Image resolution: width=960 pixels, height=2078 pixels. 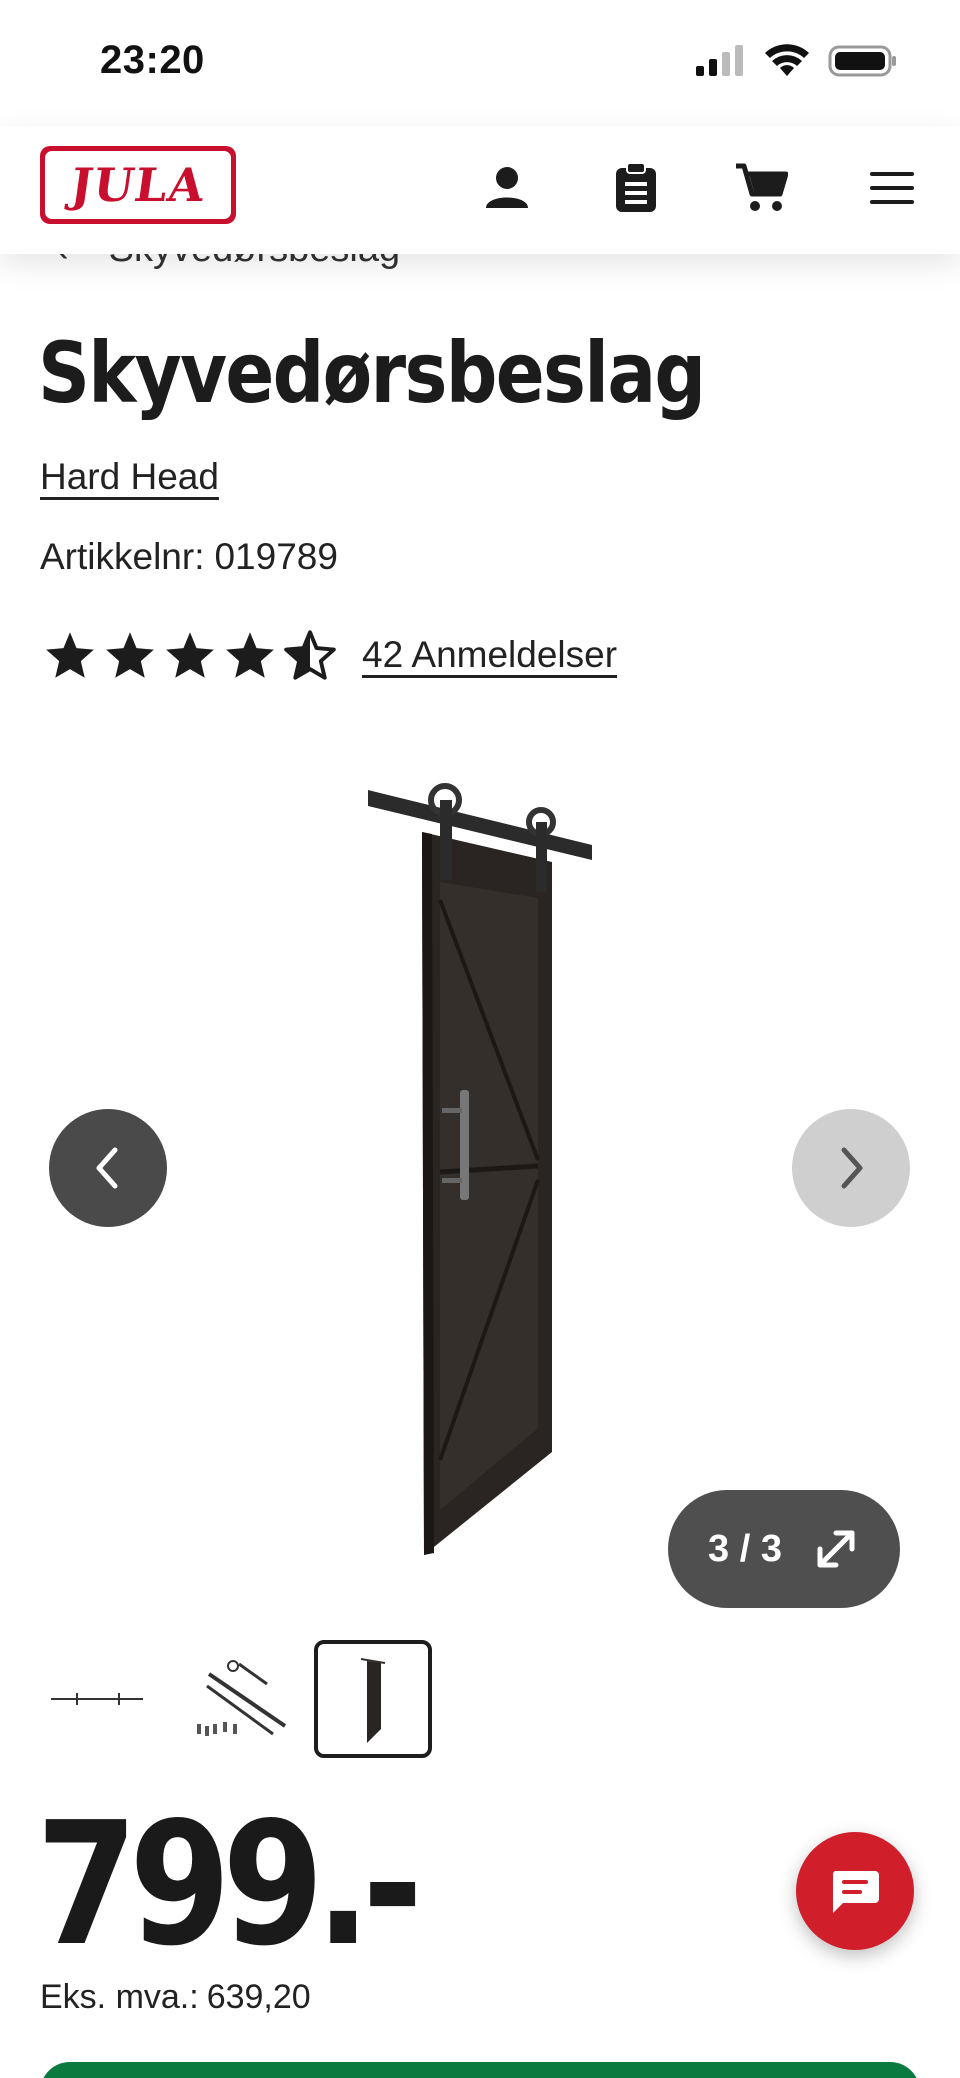 I want to click on article-number: Artikkelnr: 019789, so click(x=189, y=557).